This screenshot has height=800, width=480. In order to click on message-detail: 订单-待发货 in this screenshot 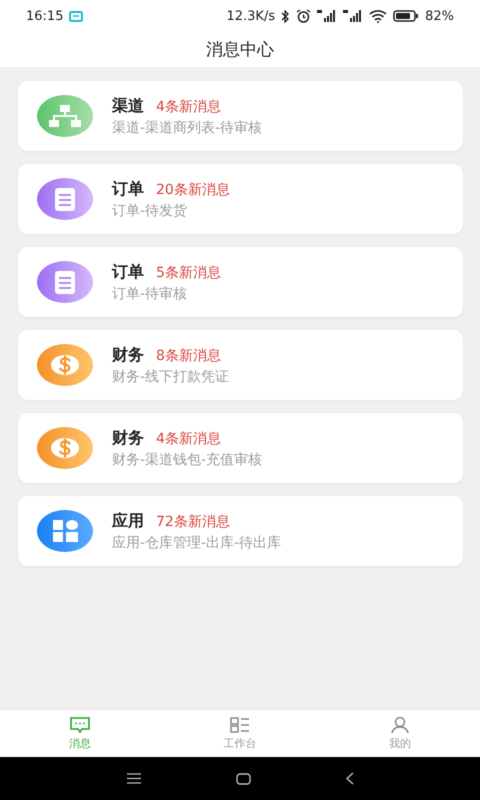, I will do `click(150, 211)`.